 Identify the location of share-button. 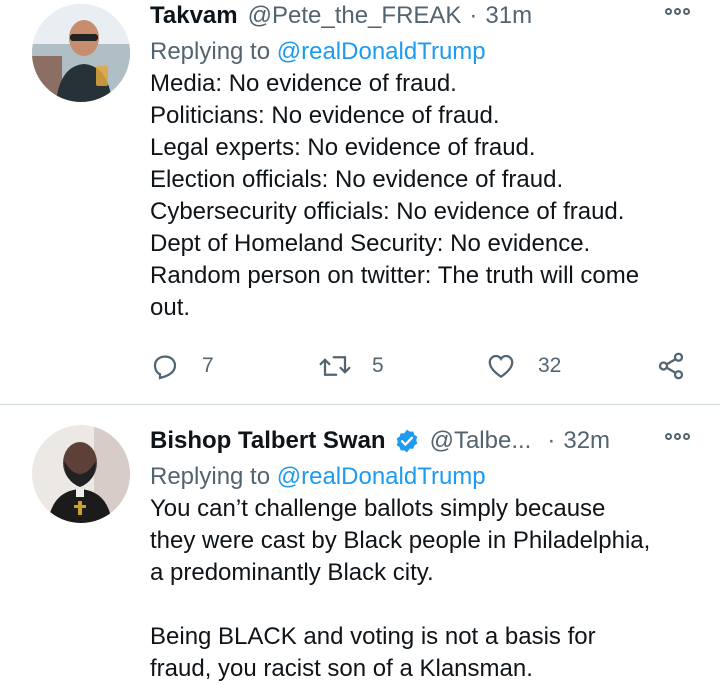
(671, 366).